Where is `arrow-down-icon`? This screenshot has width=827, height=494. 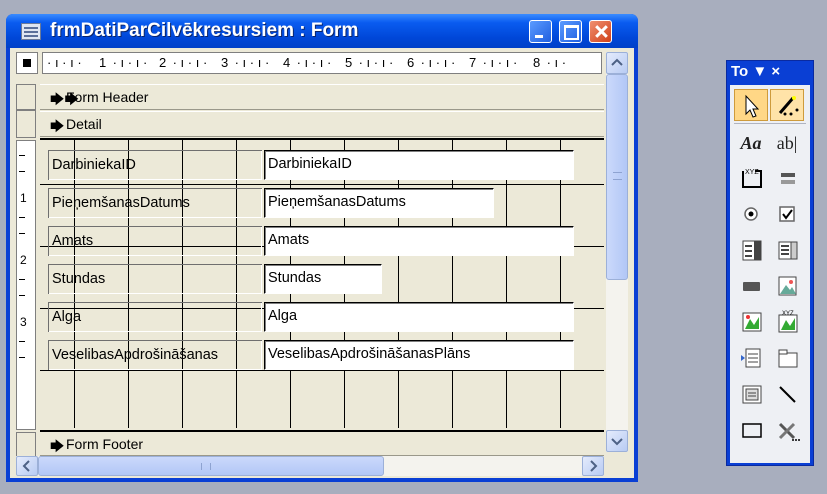
arrow-down-icon is located at coordinates (617, 442).